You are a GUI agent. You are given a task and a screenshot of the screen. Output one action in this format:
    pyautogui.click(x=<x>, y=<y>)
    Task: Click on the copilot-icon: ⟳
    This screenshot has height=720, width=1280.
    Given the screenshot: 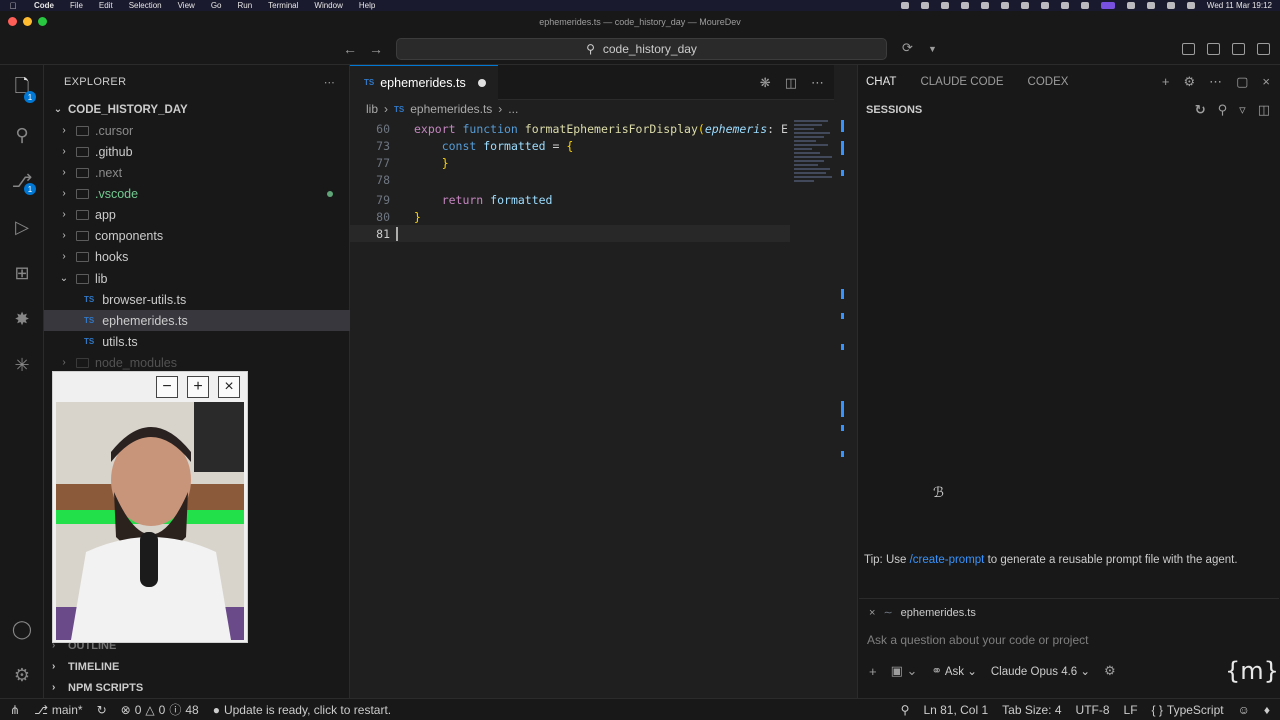 What is the action you would take?
    pyautogui.click(x=907, y=48)
    